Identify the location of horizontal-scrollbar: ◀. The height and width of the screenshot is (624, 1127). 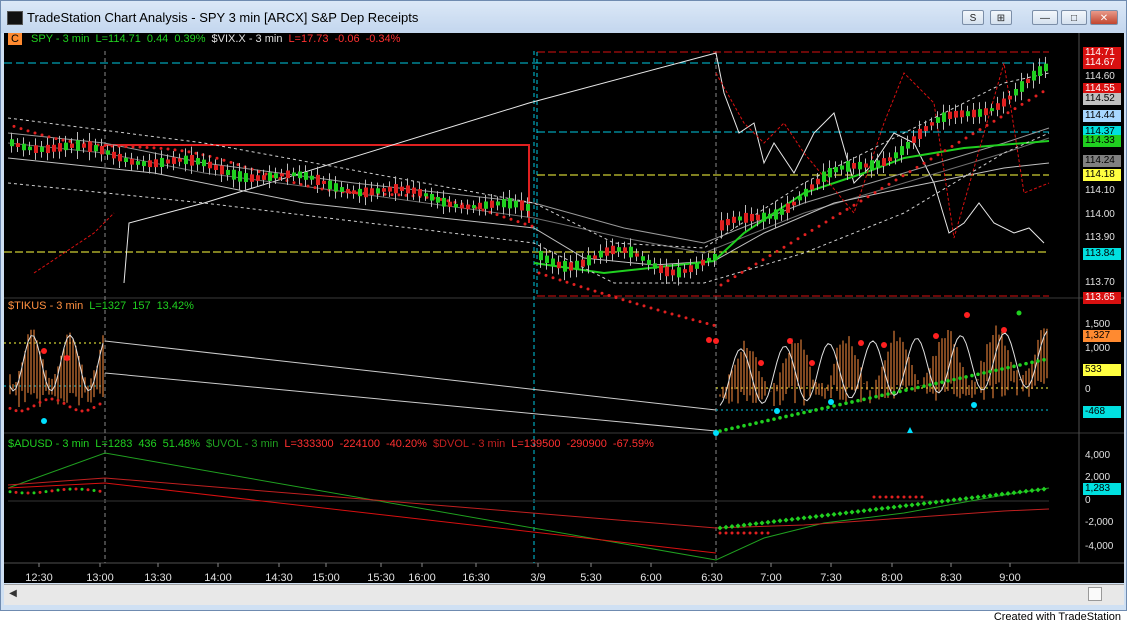
(564, 594).